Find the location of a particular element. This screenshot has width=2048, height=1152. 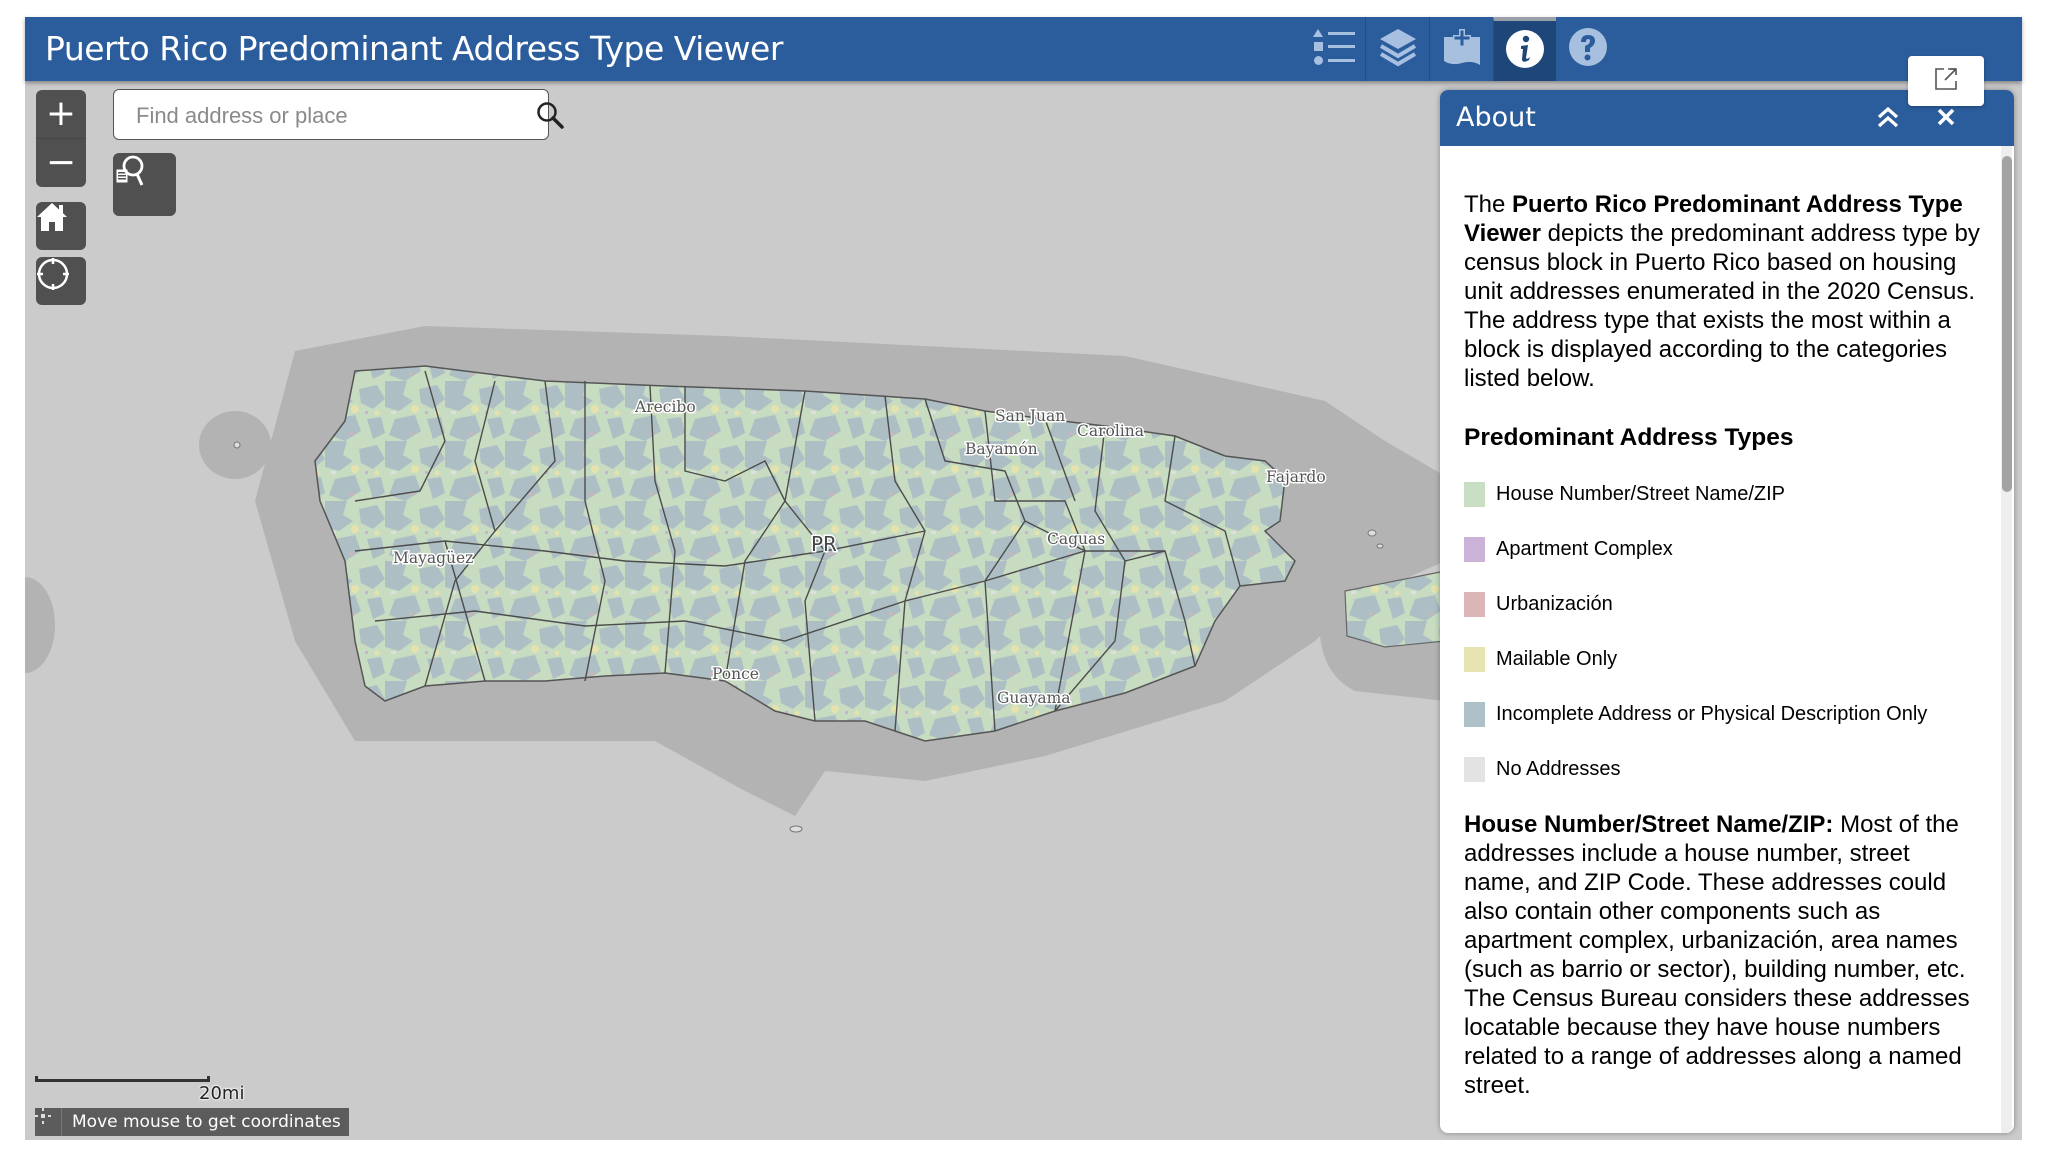

info-icon is located at coordinates (1525, 51).